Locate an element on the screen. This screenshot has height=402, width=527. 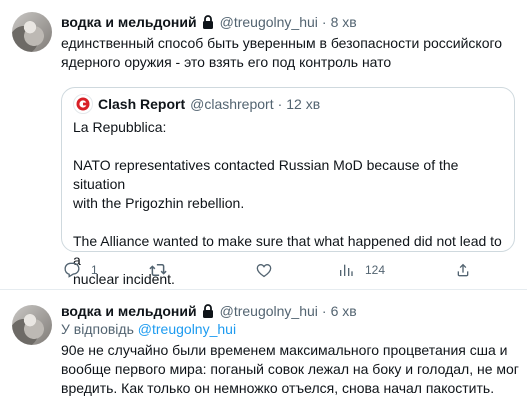
views-button: 124 is located at coordinates (361, 270).